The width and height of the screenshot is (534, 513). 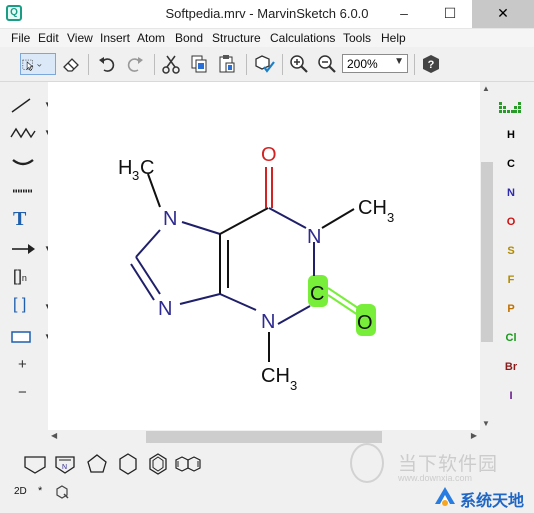 I want to click on single-bond-icon, so click(x=21, y=105).